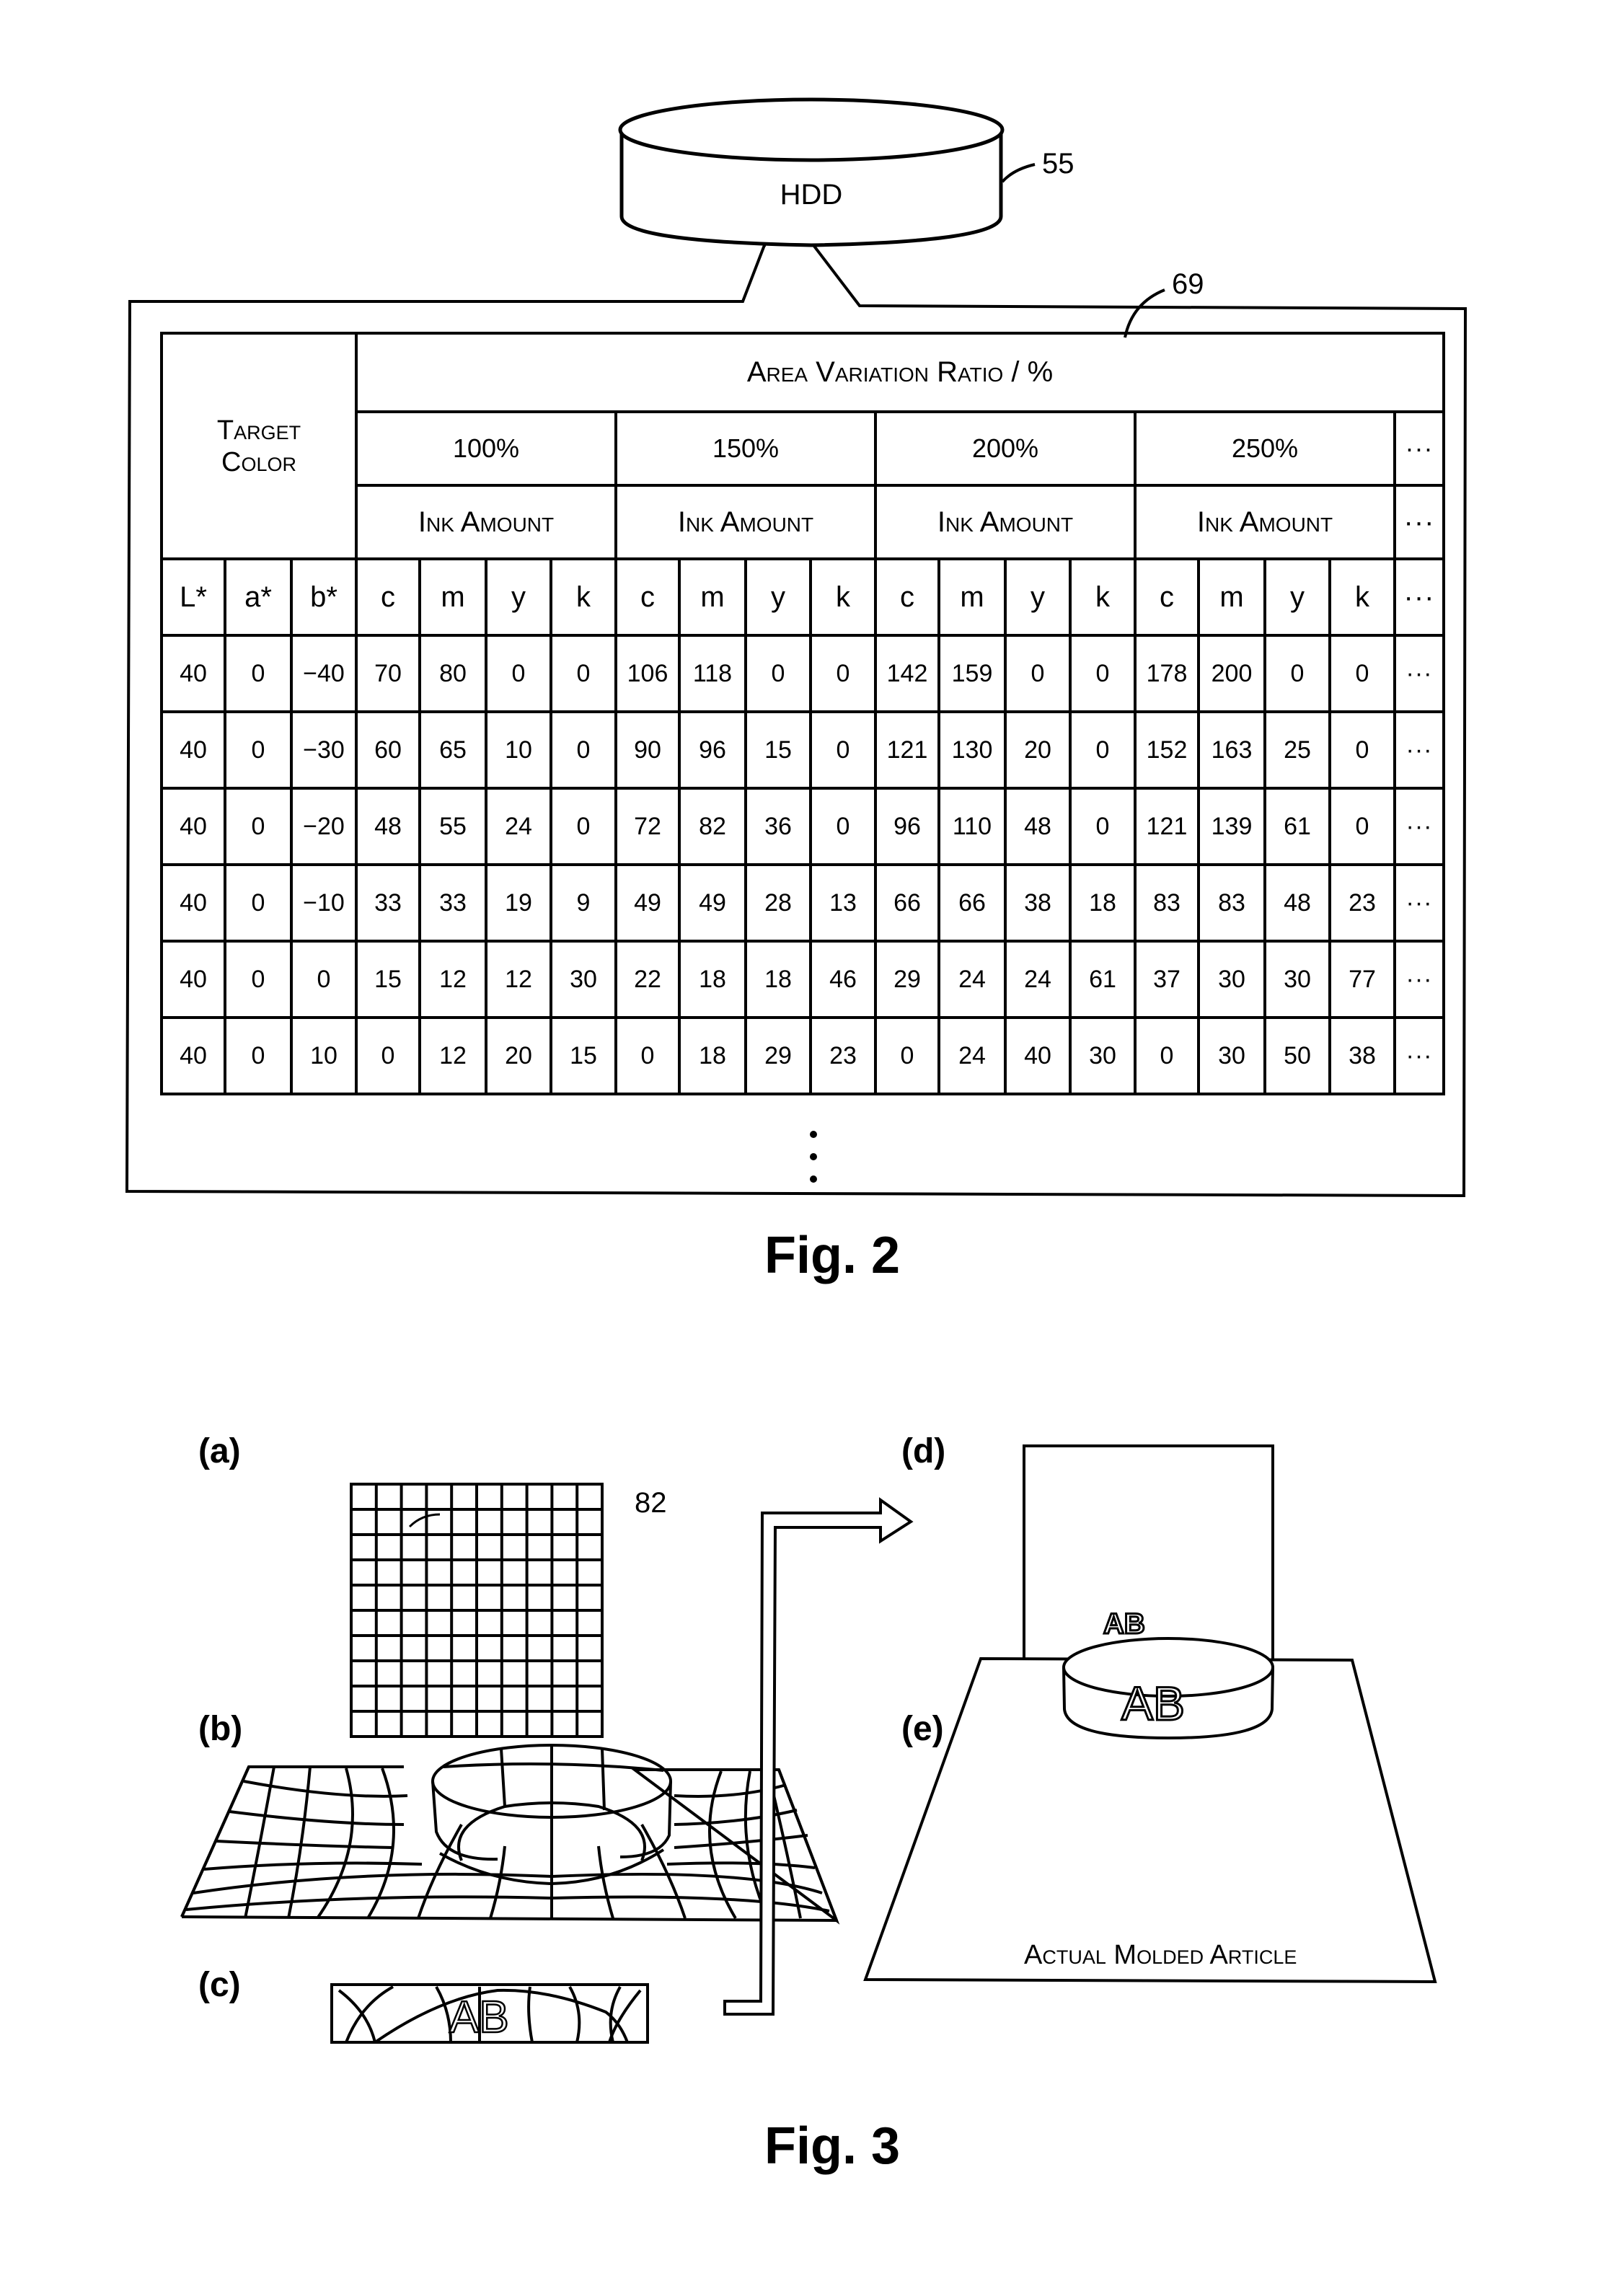  I want to click on hdd-label: HDD, so click(812, 195).